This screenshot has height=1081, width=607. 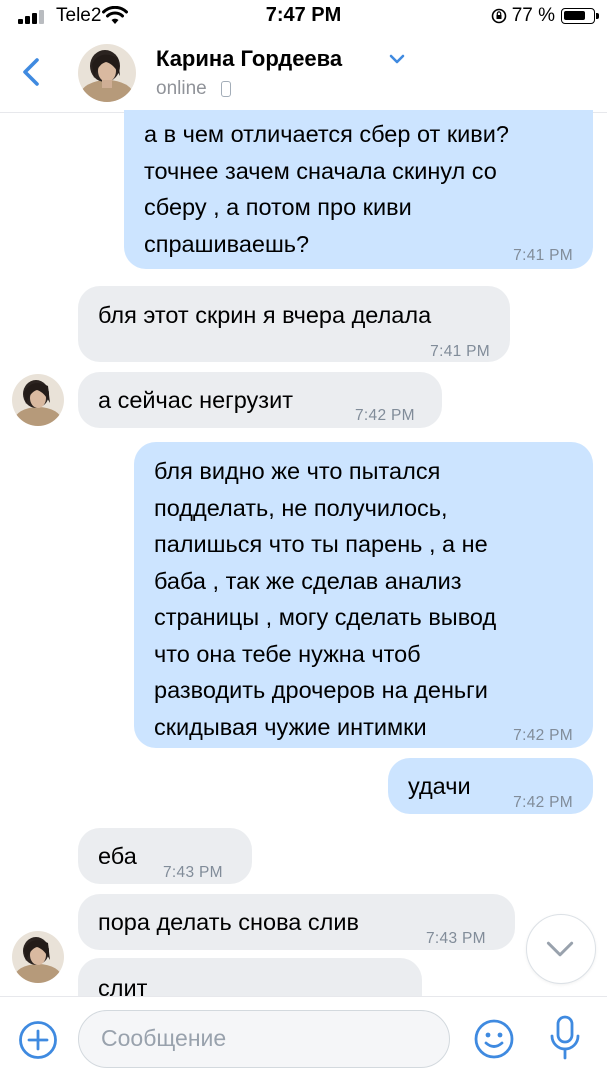 I want to click on message-outgoing: удачи 7:42 PM, so click(x=490, y=786).